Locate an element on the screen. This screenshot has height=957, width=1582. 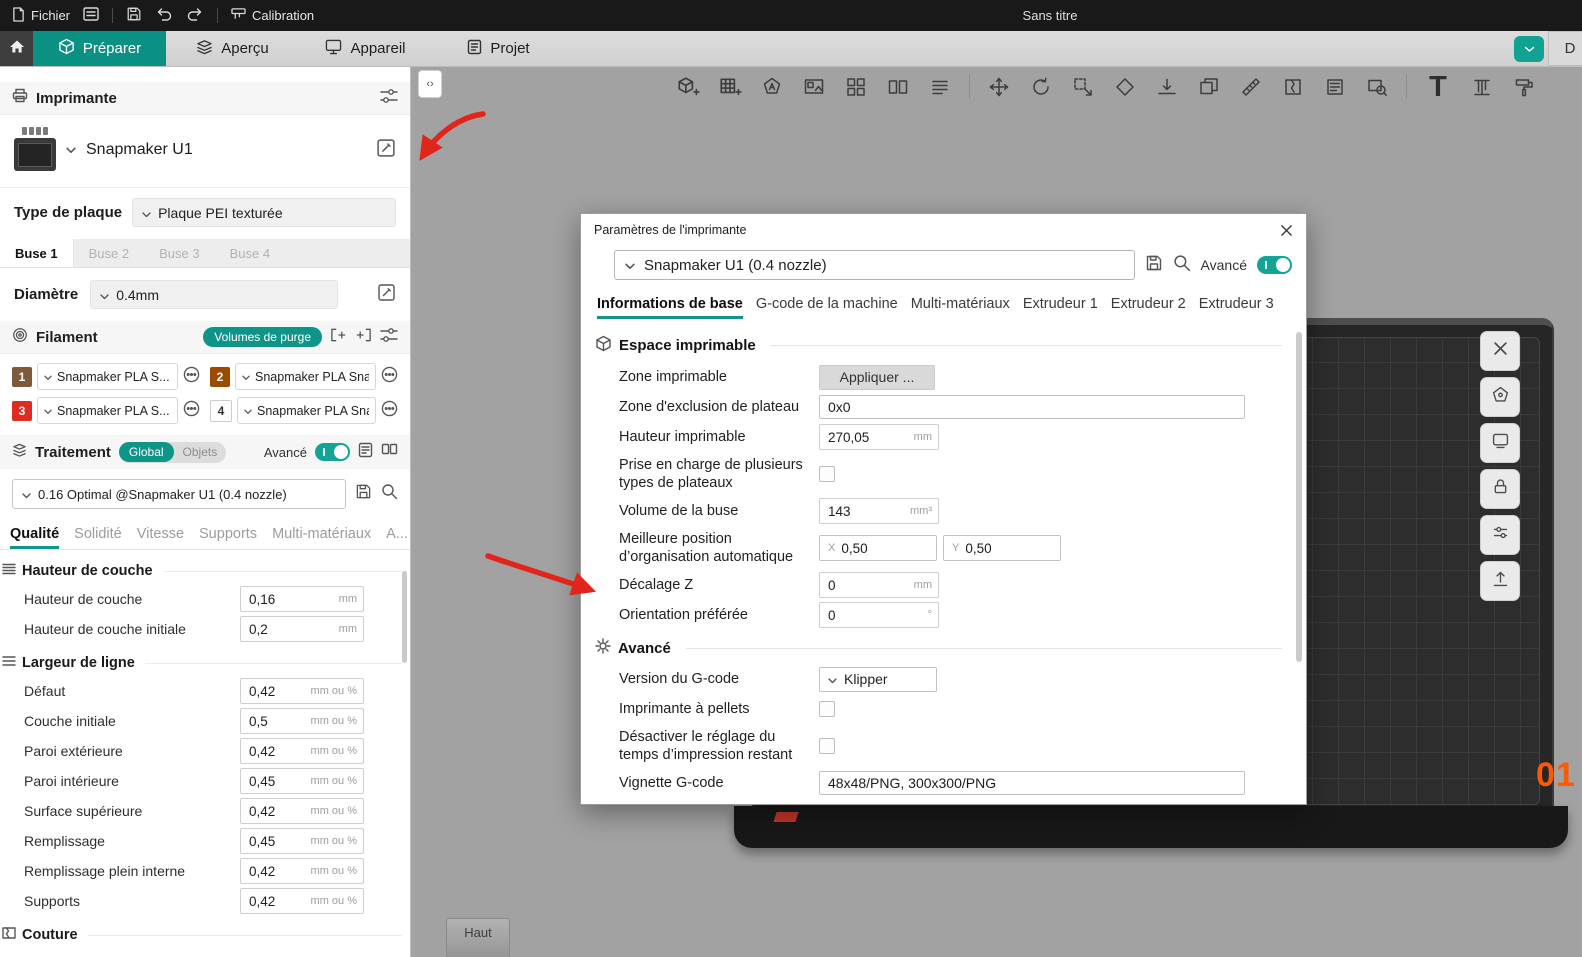
tab-prepare: Préparer is located at coordinates (99, 48).